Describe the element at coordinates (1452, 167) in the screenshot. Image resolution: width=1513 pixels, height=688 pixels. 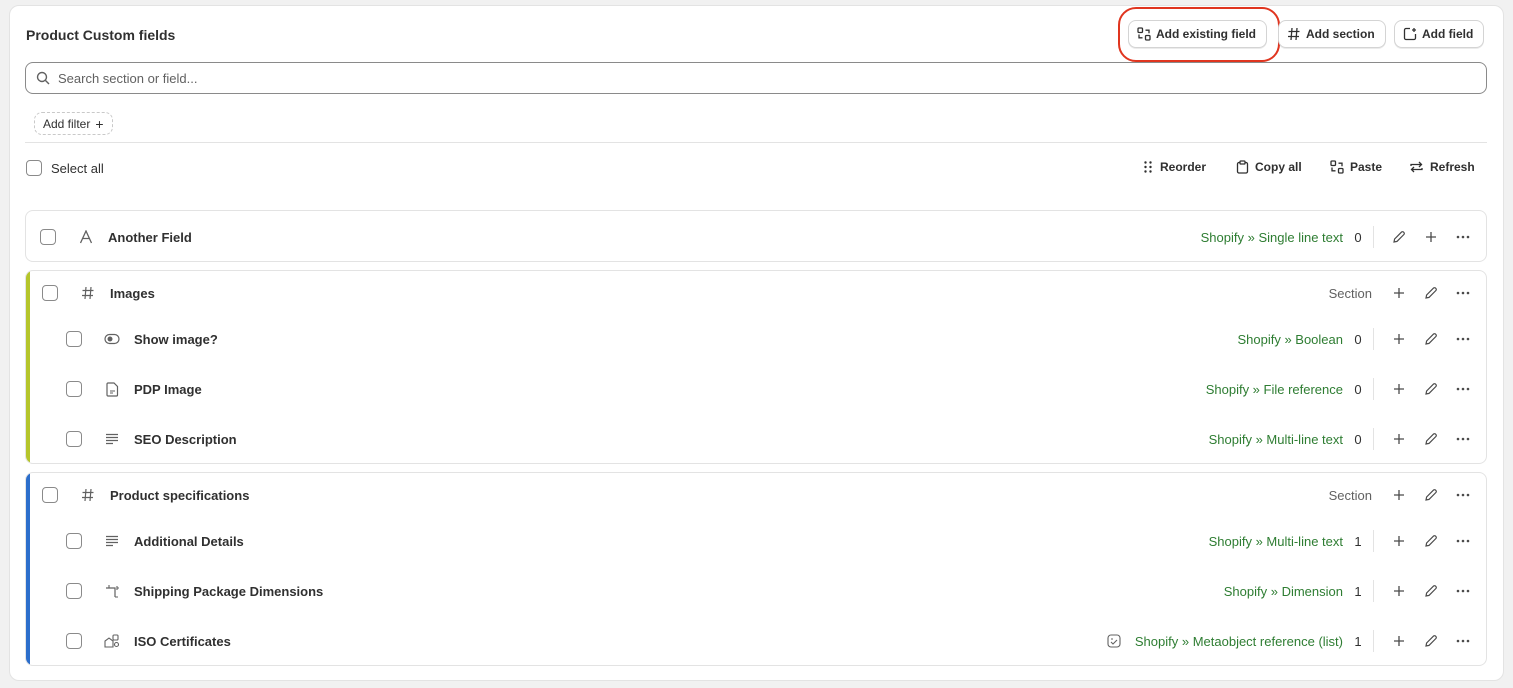
I see `refresh-label: Refresh` at that location.